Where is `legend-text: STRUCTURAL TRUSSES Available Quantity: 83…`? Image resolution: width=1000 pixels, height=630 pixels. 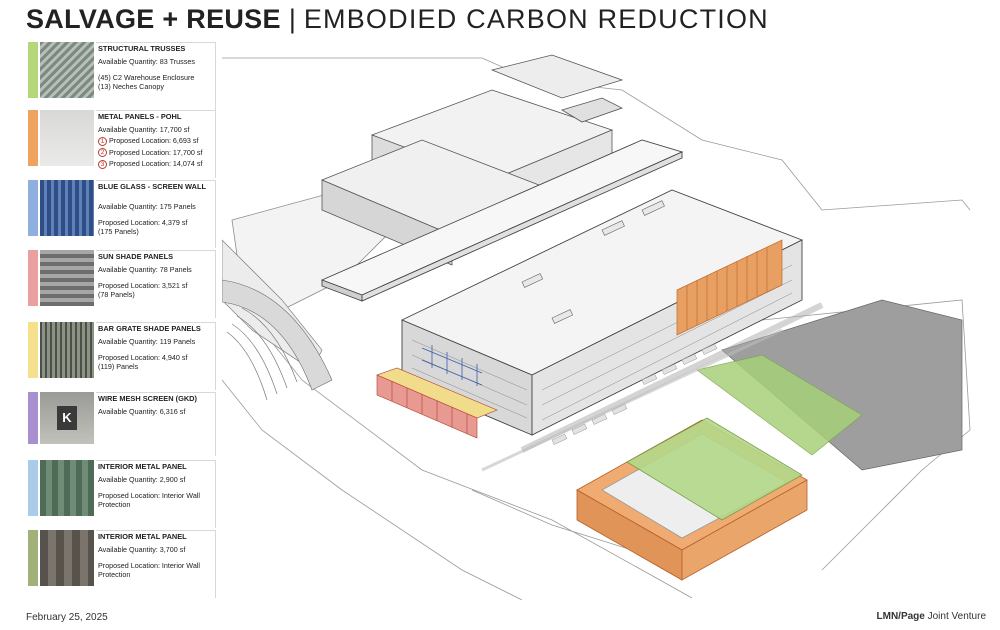
legend-text: STRUCTURAL TRUSSES Available Quantity: 83… is located at coordinates (157, 67).